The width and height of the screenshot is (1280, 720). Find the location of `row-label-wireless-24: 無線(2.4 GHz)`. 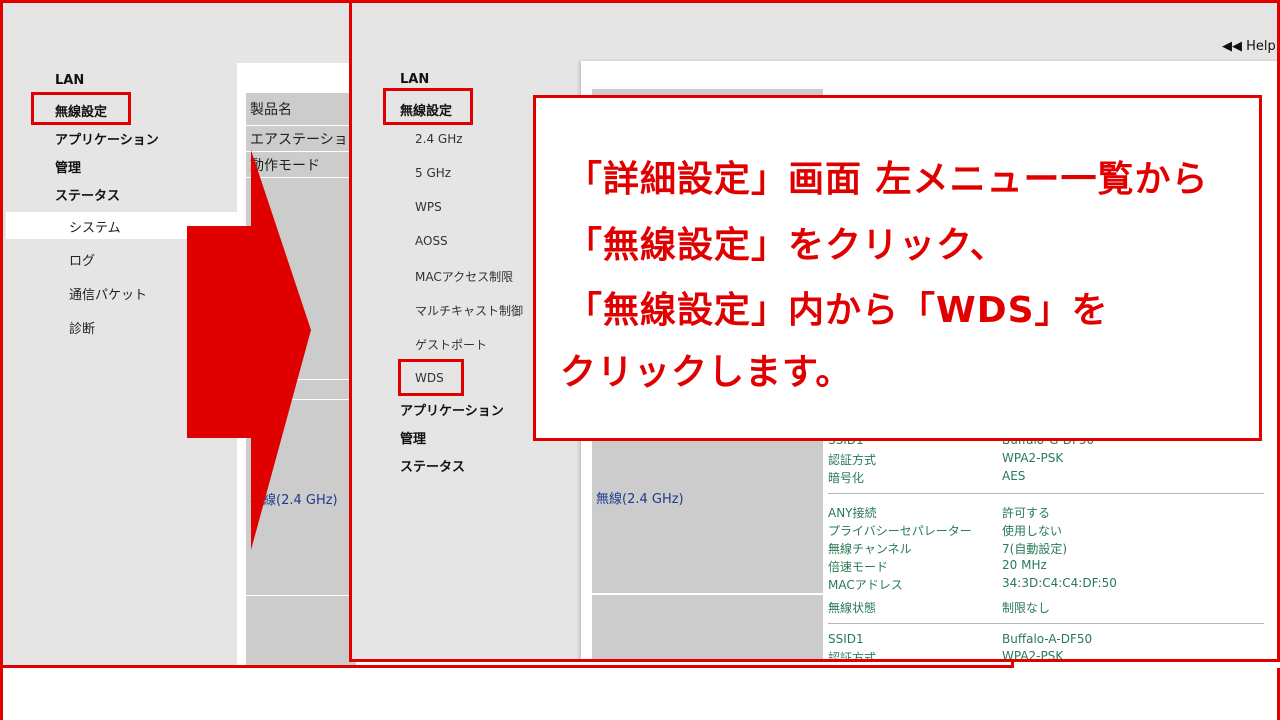

row-label-wireless-24: 無線(2.4 GHz) is located at coordinates (640, 499).